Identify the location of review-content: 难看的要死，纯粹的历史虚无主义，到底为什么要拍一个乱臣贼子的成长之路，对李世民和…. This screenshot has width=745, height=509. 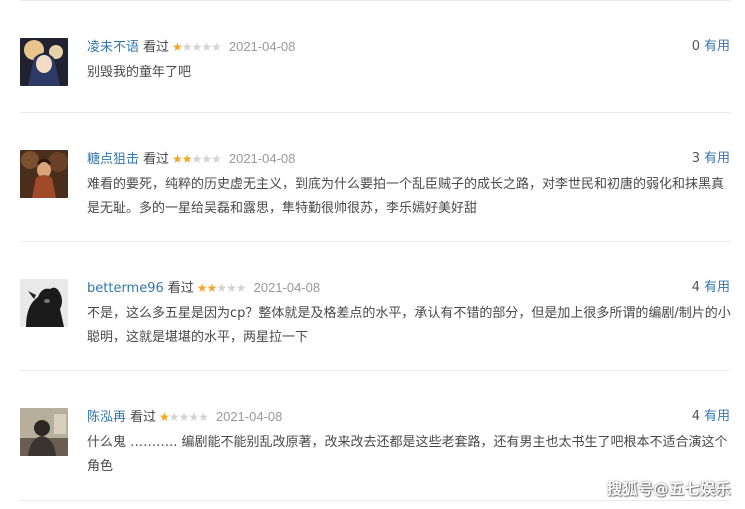
(406, 196).